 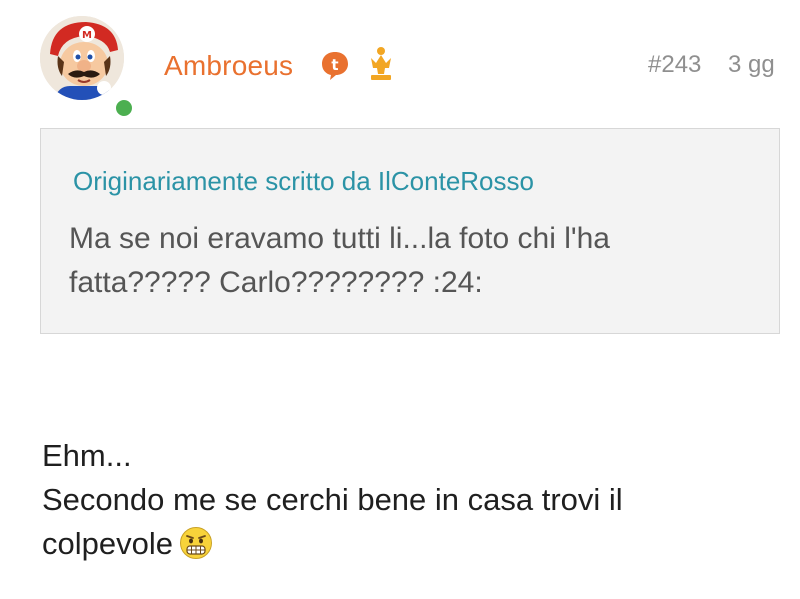 What do you see at coordinates (87, 35) in the screenshot?
I see `svg-text: M` at bounding box center [87, 35].